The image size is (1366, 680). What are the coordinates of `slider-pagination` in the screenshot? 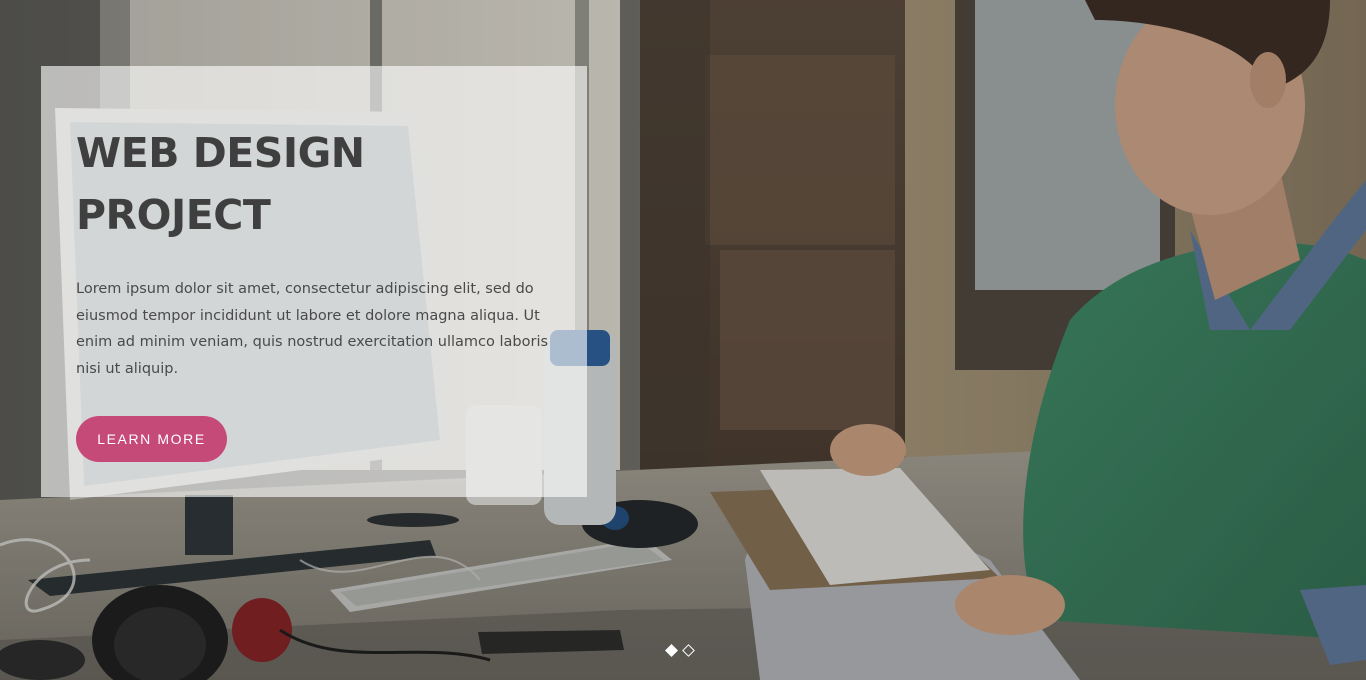 It's located at (680, 650).